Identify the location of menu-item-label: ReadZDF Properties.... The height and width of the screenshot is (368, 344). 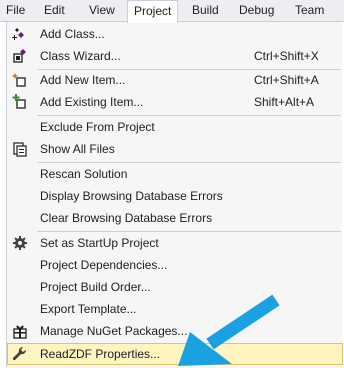
(100, 354).